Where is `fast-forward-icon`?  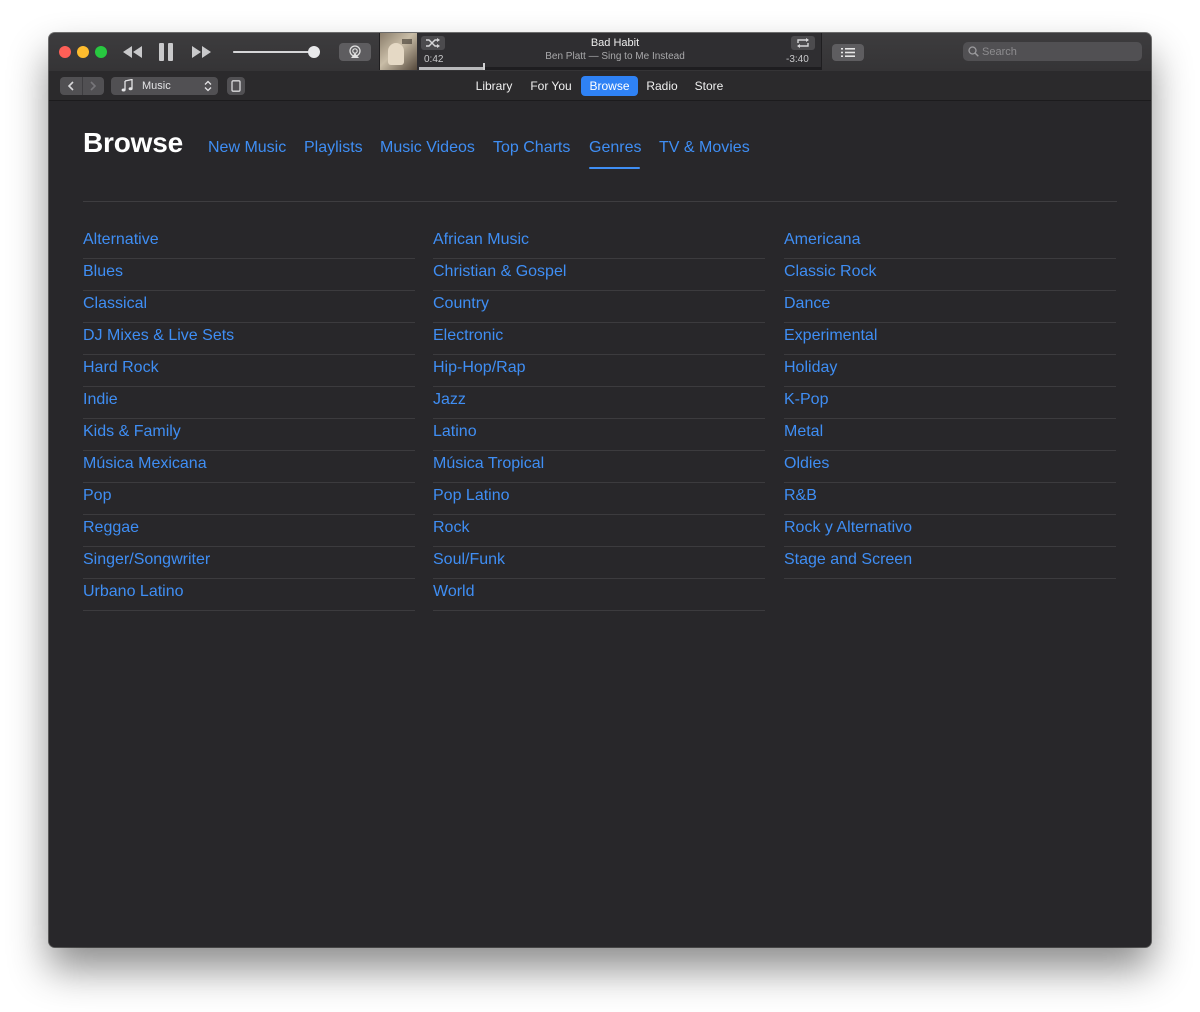 fast-forward-icon is located at coordinates (201, 52).